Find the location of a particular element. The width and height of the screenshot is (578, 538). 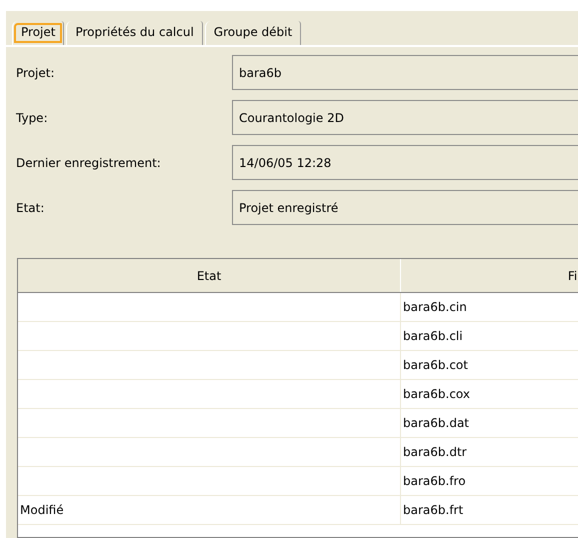

field-label: Etat: is located at coordinates (31, 207).